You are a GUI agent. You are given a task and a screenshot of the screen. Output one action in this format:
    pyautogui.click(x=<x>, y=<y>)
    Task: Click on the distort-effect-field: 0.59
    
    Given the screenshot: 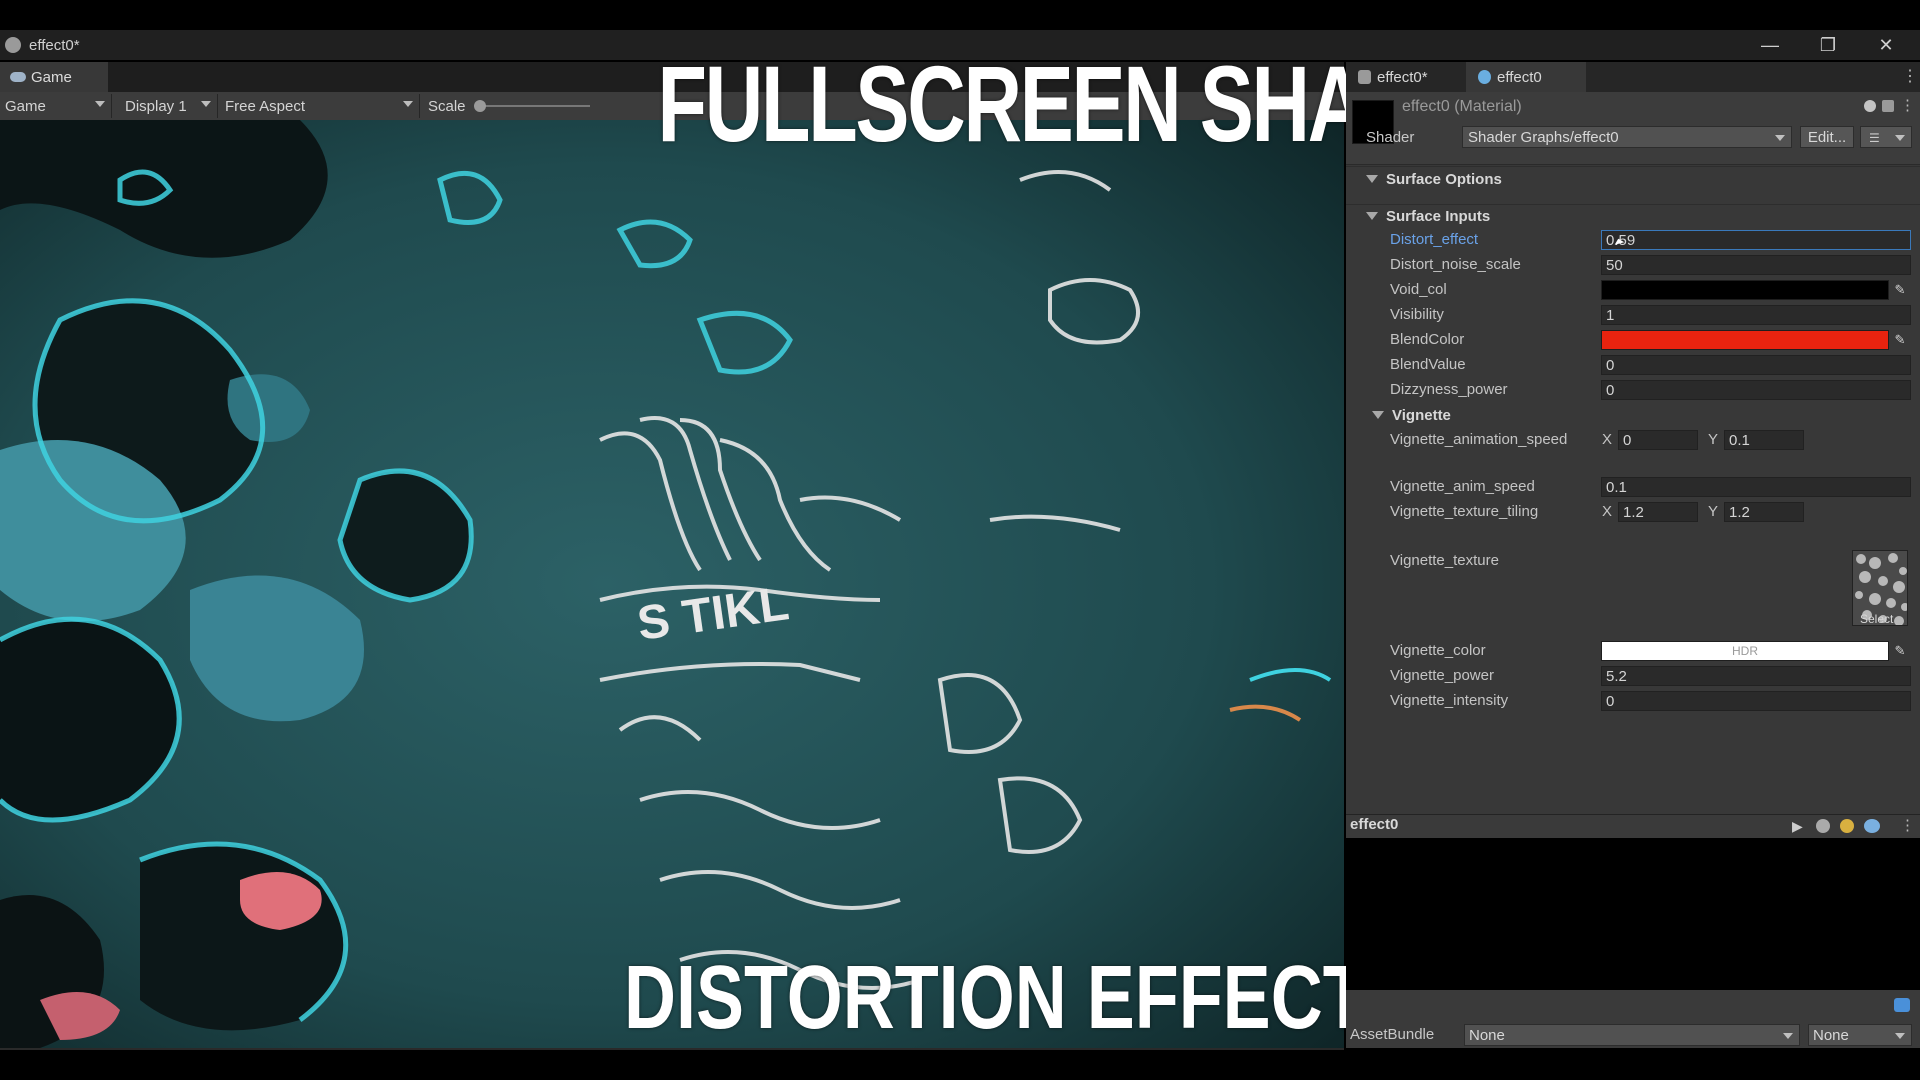 What is the action you would take?
    pyautogui.click(x=1756, y=240)
    